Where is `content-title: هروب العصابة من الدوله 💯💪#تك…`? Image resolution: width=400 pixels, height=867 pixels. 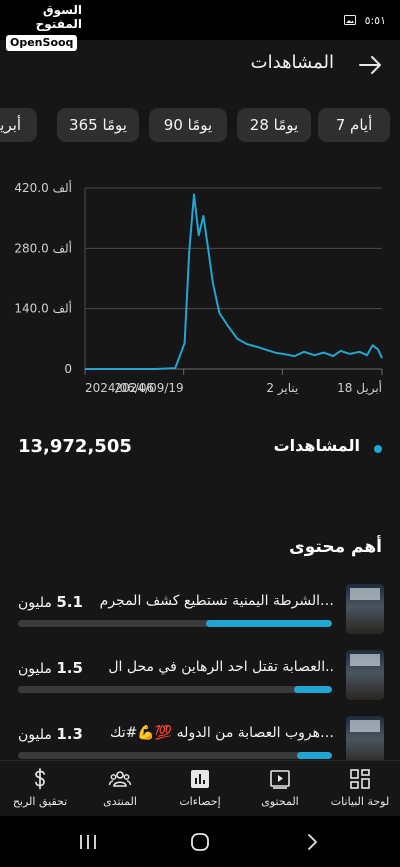 content-title: هروب العصابة من الدوله 💯💪#تك… is located at coordinates (221, 733).